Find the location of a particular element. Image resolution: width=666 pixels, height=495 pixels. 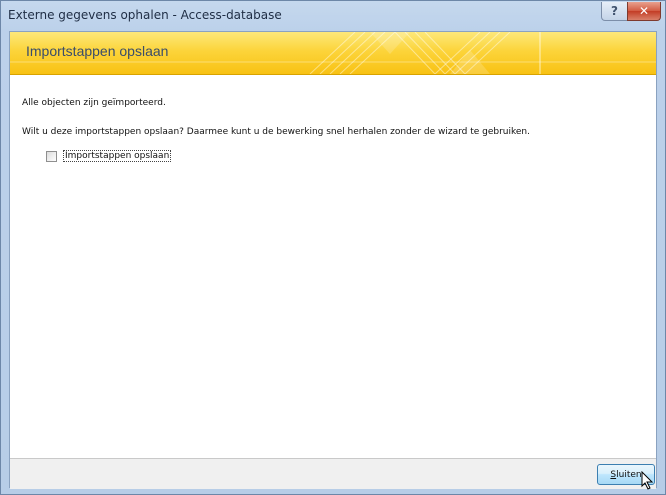

help-button: ? is located at coordinates (614, 11).